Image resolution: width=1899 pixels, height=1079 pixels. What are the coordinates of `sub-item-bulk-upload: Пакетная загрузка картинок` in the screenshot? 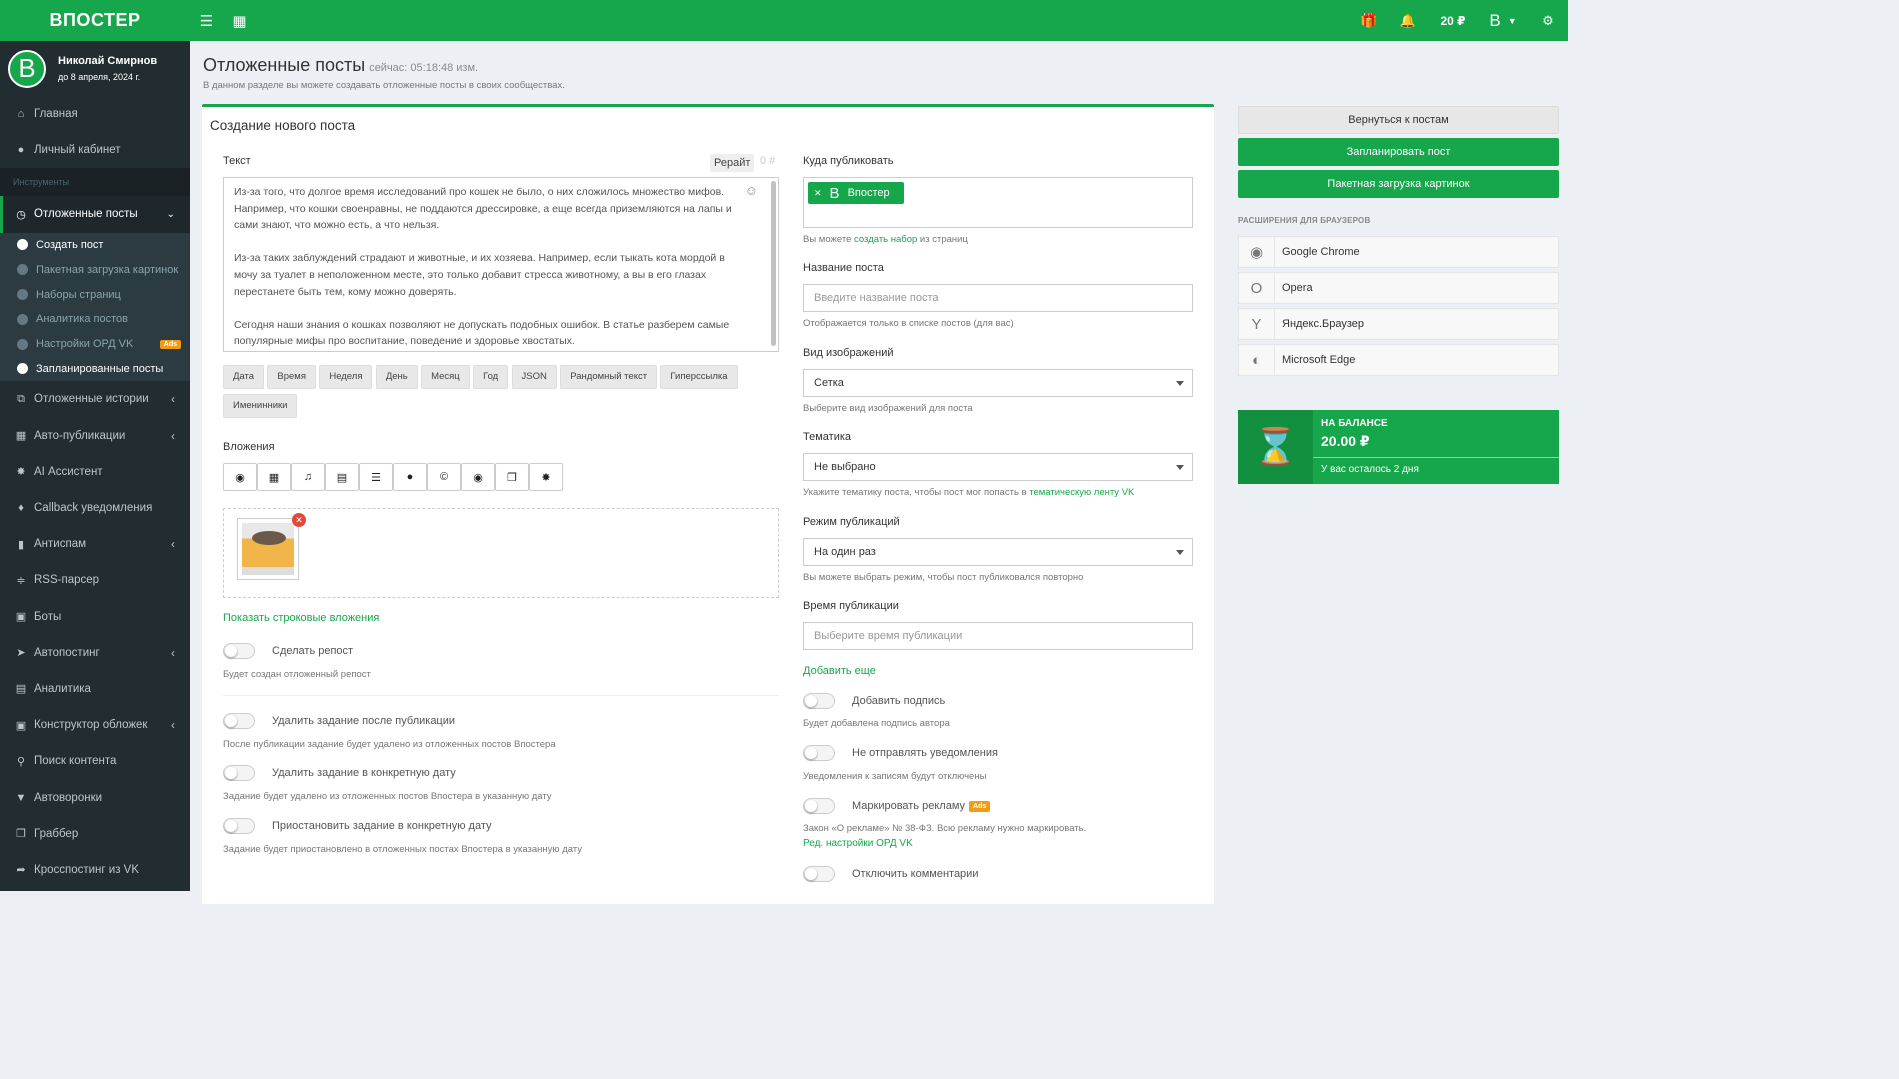 It's located at (95, 269).